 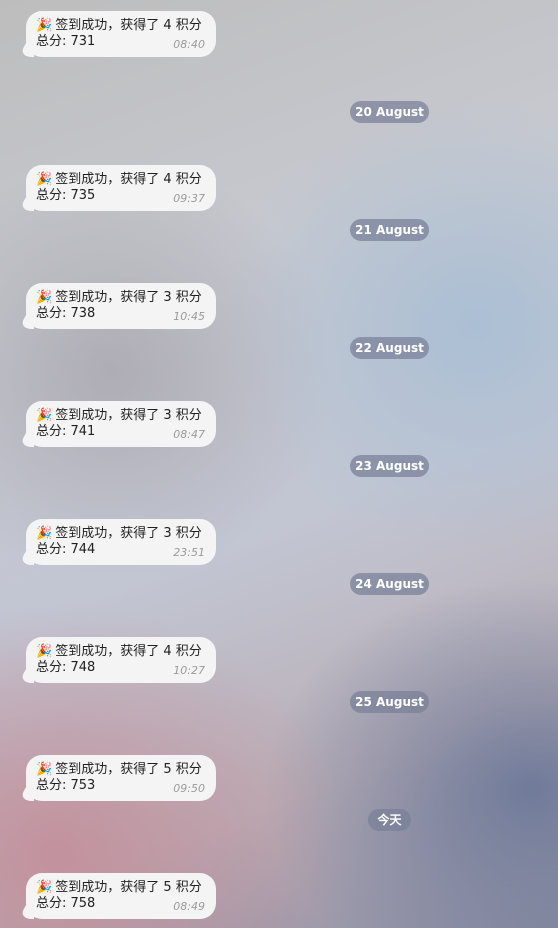 I want to click on message-time: 08:49, so click(x=189, y=906).